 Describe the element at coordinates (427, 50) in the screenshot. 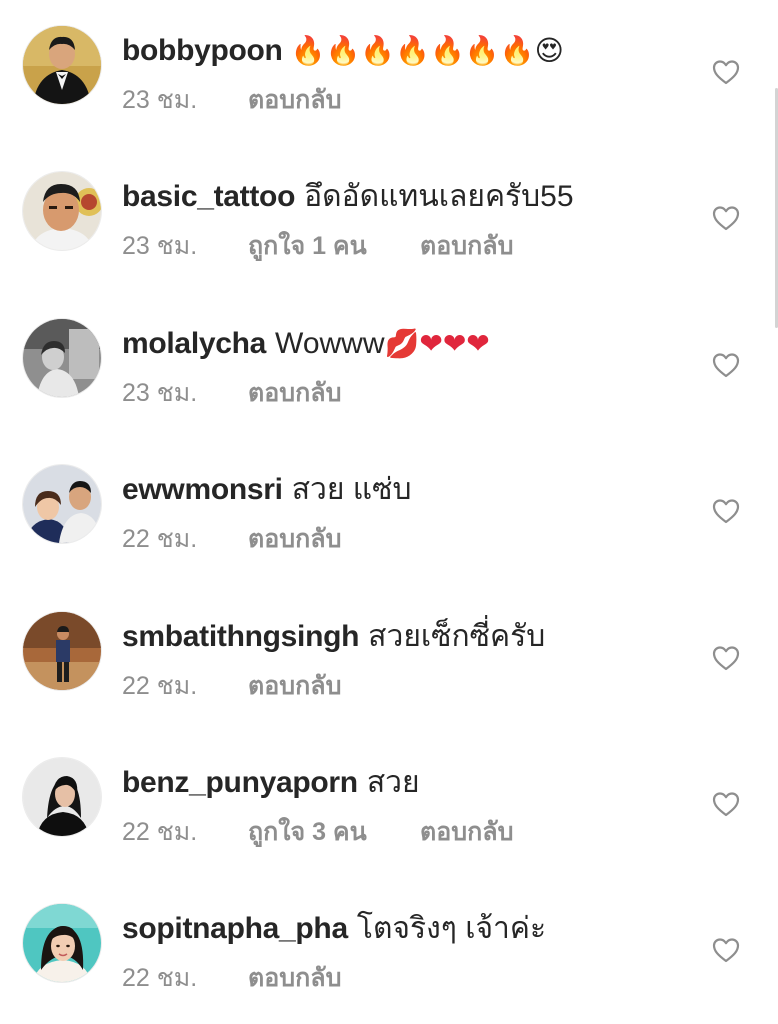

I see `comment-emoji: 🔥🔥🔥🔥🔥🔥🔥😍` at that location.